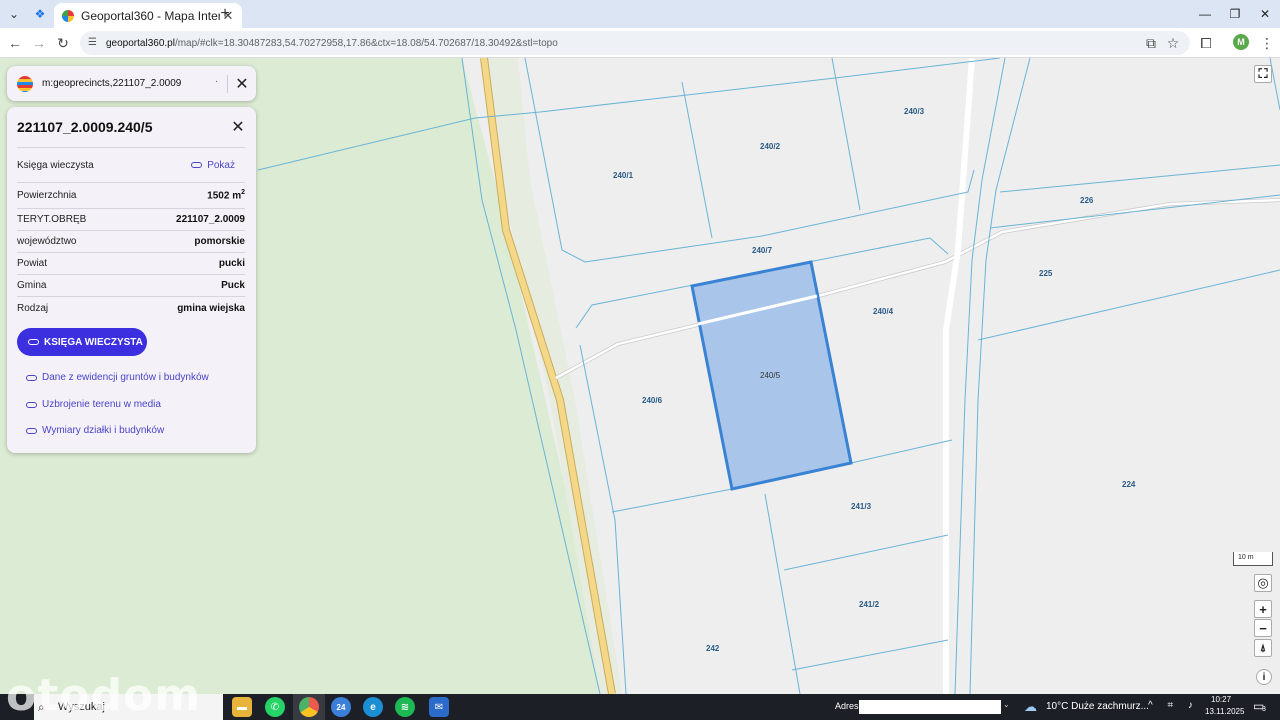  I want to click on geoportal-favicon-icon, so click(68, 15).